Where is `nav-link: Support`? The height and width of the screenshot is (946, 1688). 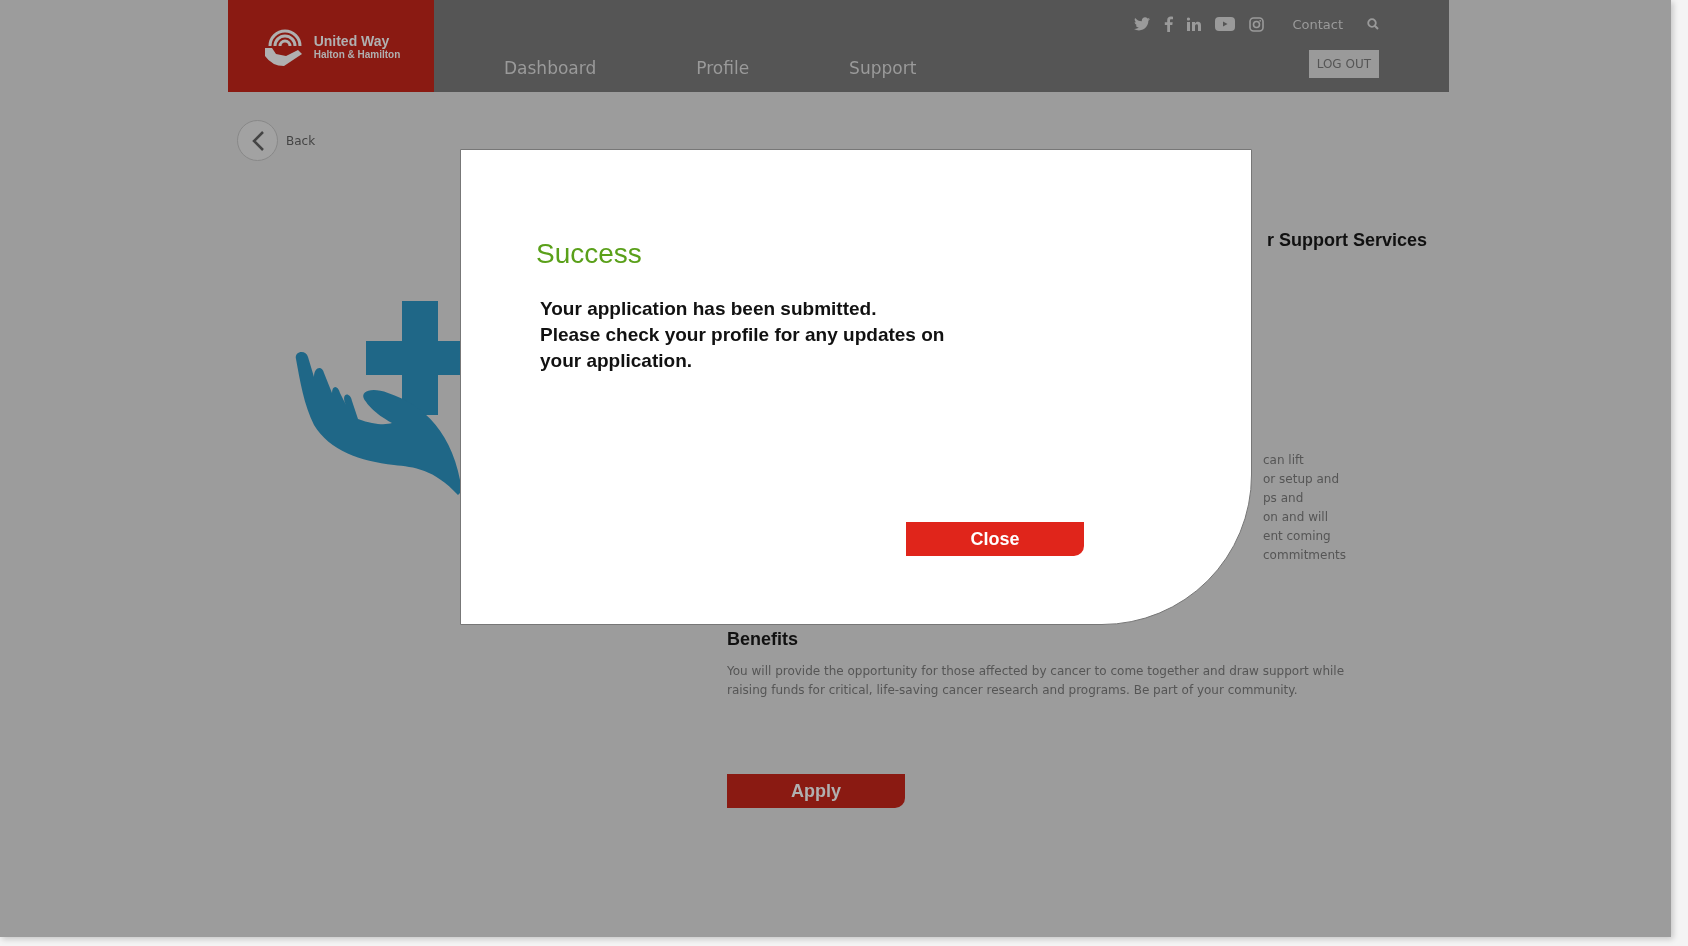 nav-link: Support is located at coordinates (883, 68).